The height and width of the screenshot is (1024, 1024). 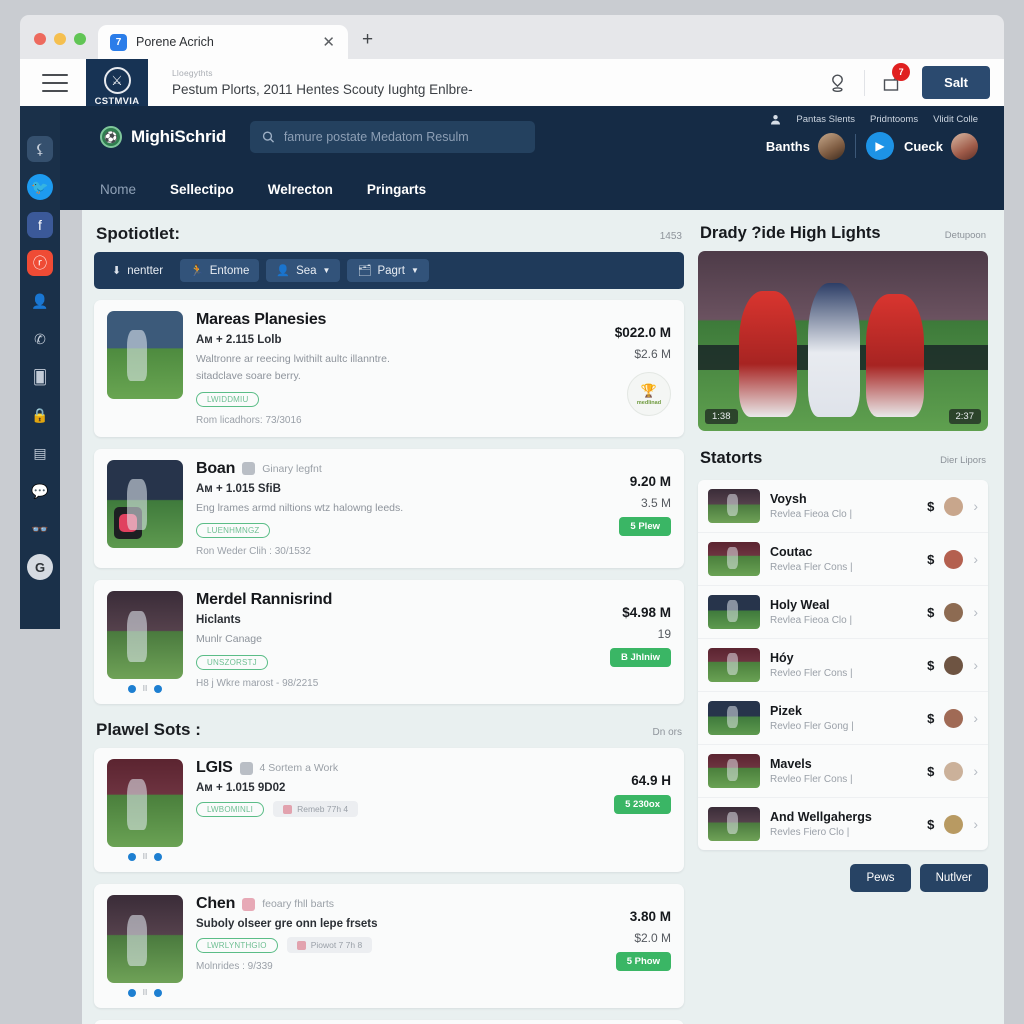 What do you see at coordinates (166, 137) in the screenshot?
I see `nav-logo: ⚽ MighiSchrid` at bounding box center [166, 137].